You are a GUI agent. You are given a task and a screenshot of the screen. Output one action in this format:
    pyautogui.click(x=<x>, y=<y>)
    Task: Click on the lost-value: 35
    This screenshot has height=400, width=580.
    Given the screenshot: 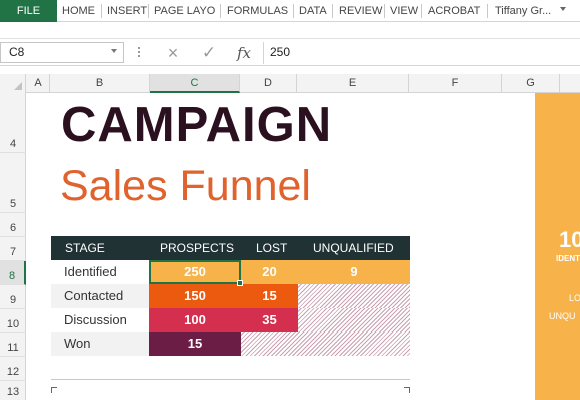 What is the action you would take?
    pyautogui.click(x=269, y=320)
    